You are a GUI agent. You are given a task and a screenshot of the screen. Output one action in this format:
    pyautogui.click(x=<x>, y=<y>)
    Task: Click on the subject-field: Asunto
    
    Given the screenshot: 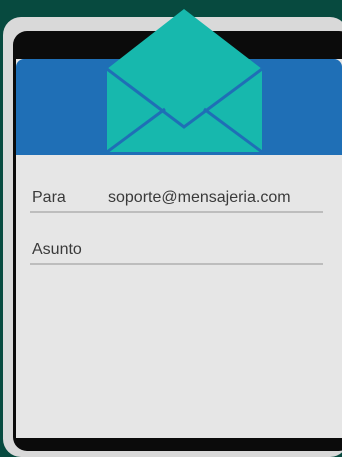 What is the action you would take?
    pyautogui.click(x=176, y=249)
    